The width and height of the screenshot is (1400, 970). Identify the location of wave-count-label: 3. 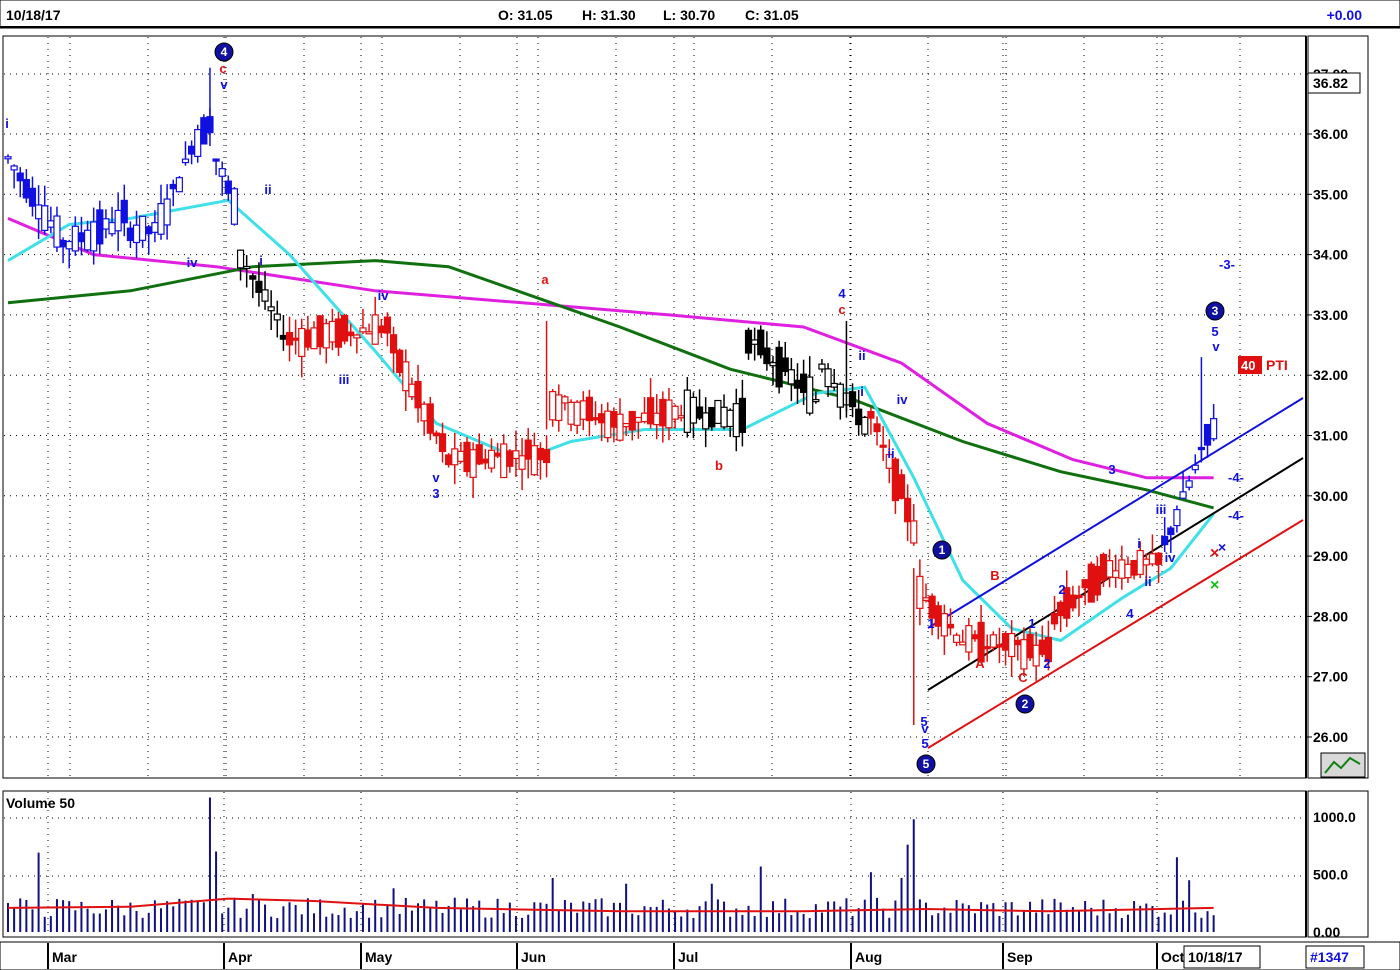
(1215, 311).